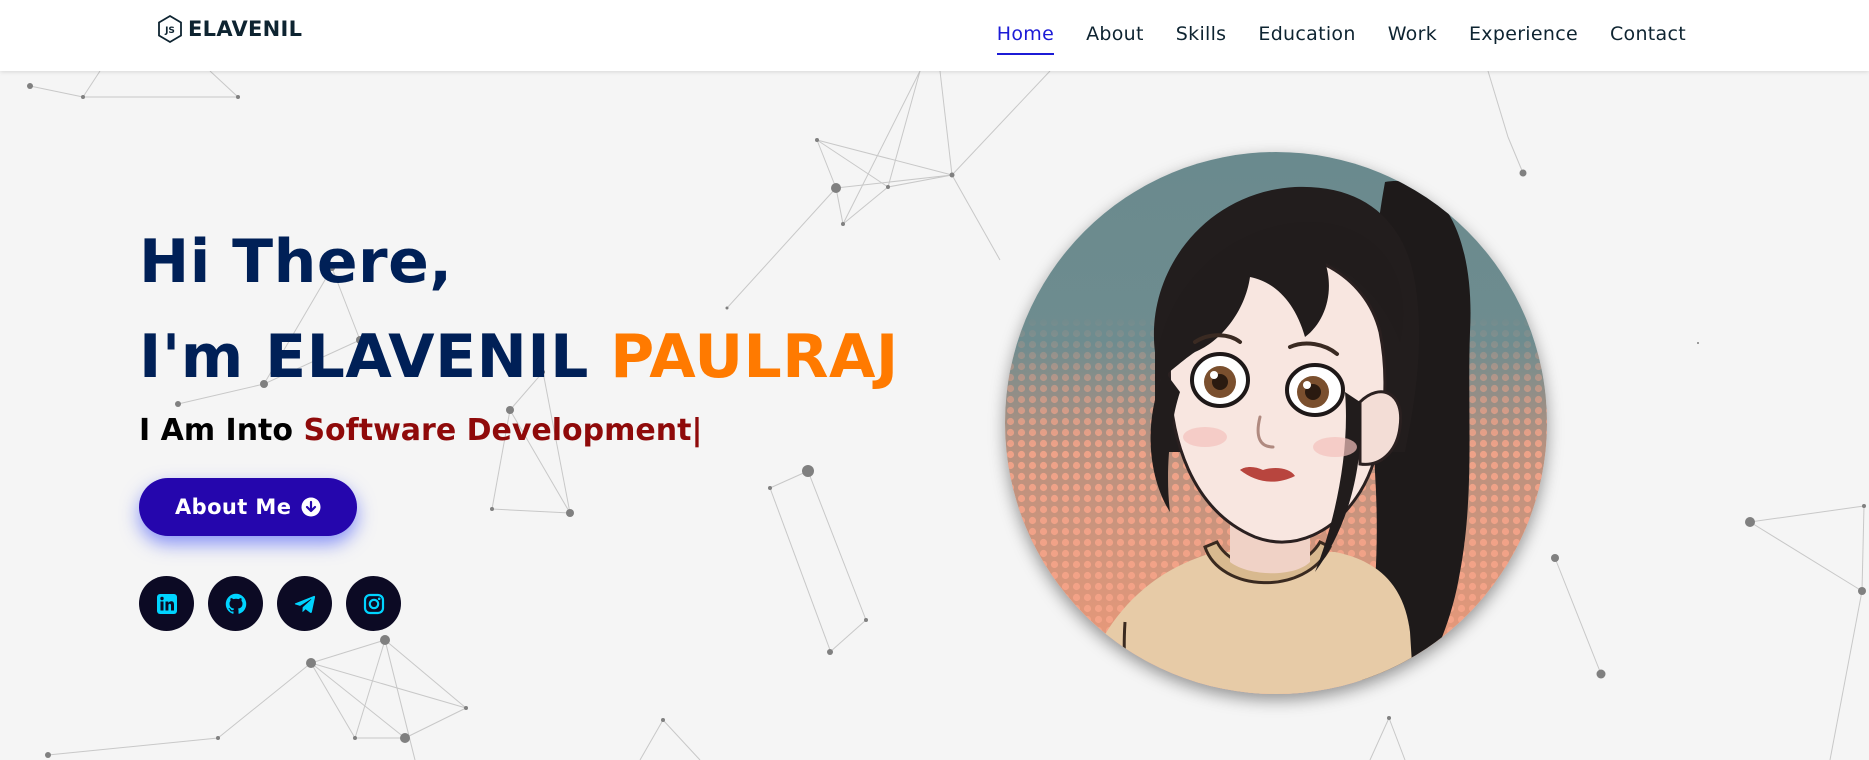 The image size is (1869, 760). Describe the element at coordinates (296, 262) in the screenshot. I see `greeting-line1: Hi There,` at that location.